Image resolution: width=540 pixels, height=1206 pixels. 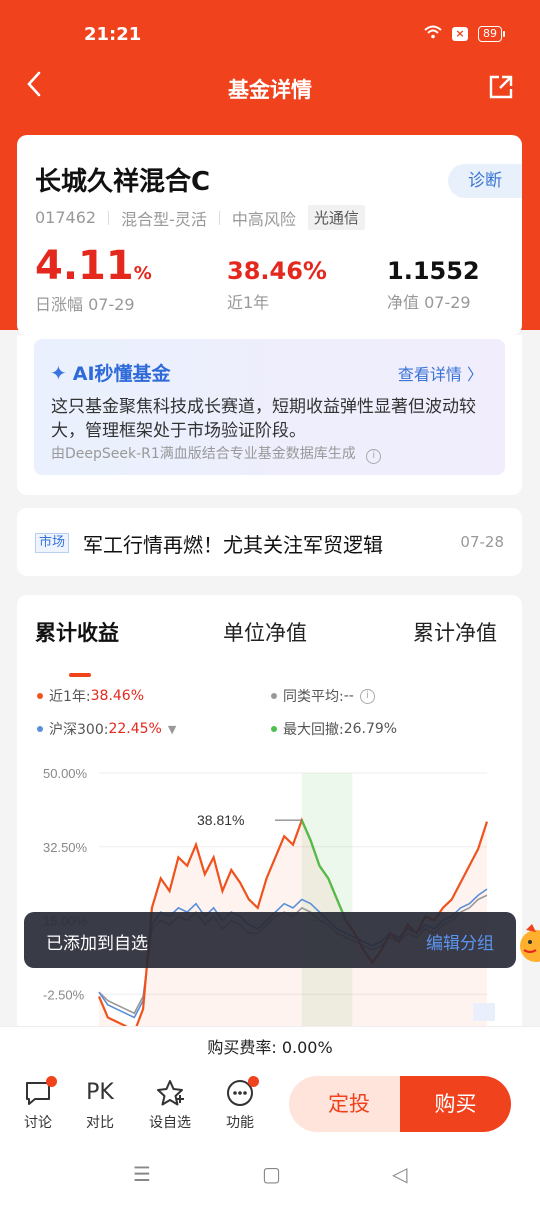 What do you see at coordinates (460, 941) in the screenshot?
I see `edit-group-link: 编辑分组` at bounding box center [460, 941].